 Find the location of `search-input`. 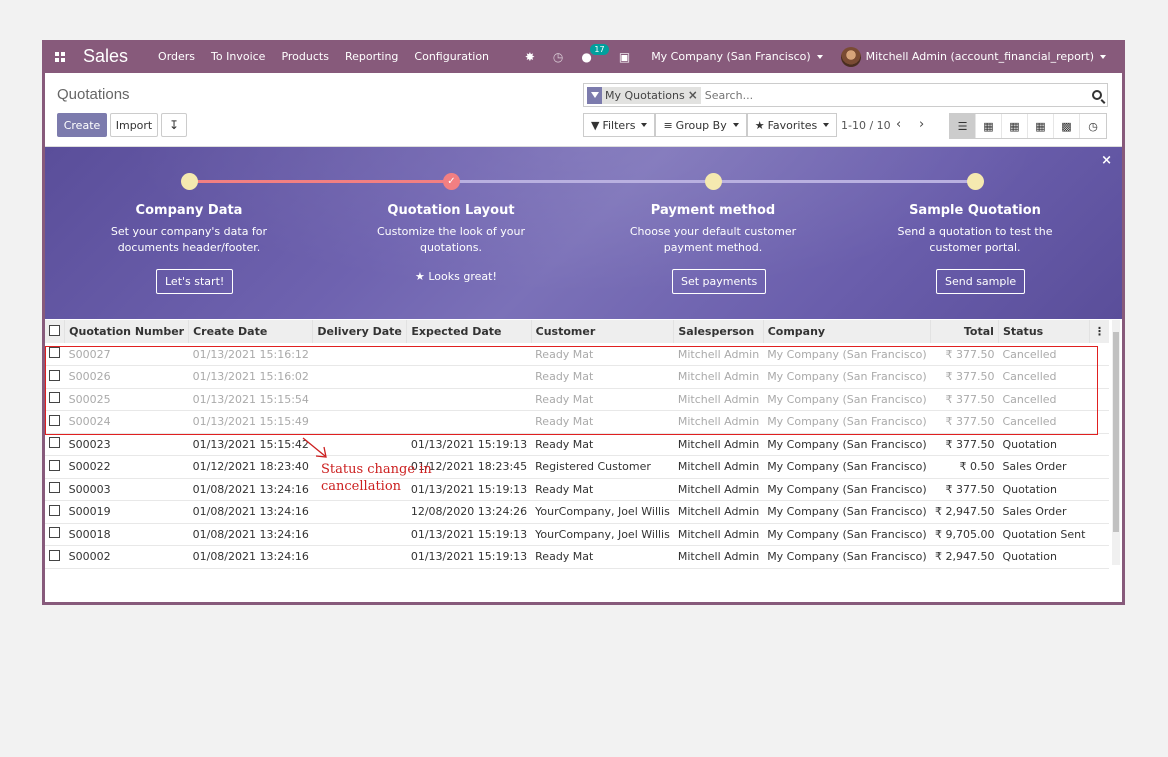

search-input is located at coordinates (895, 95).